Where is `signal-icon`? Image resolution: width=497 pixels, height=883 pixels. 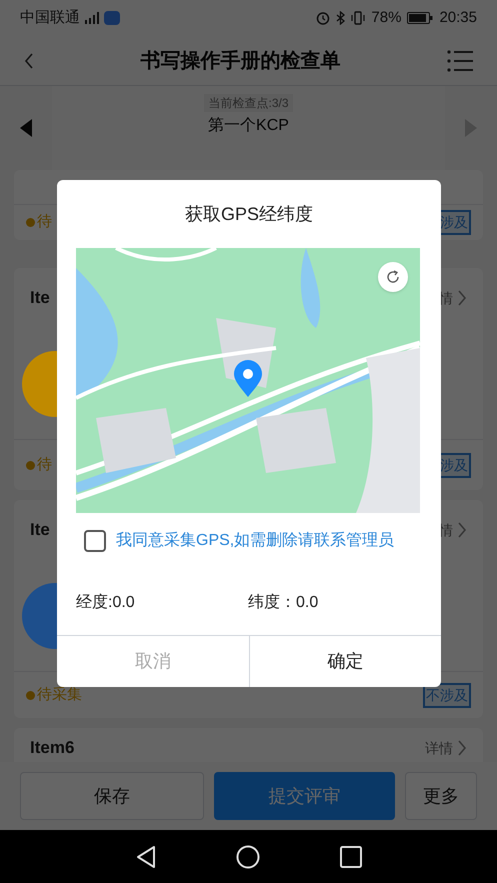 signal-icon is located at coordinates (92, 18).